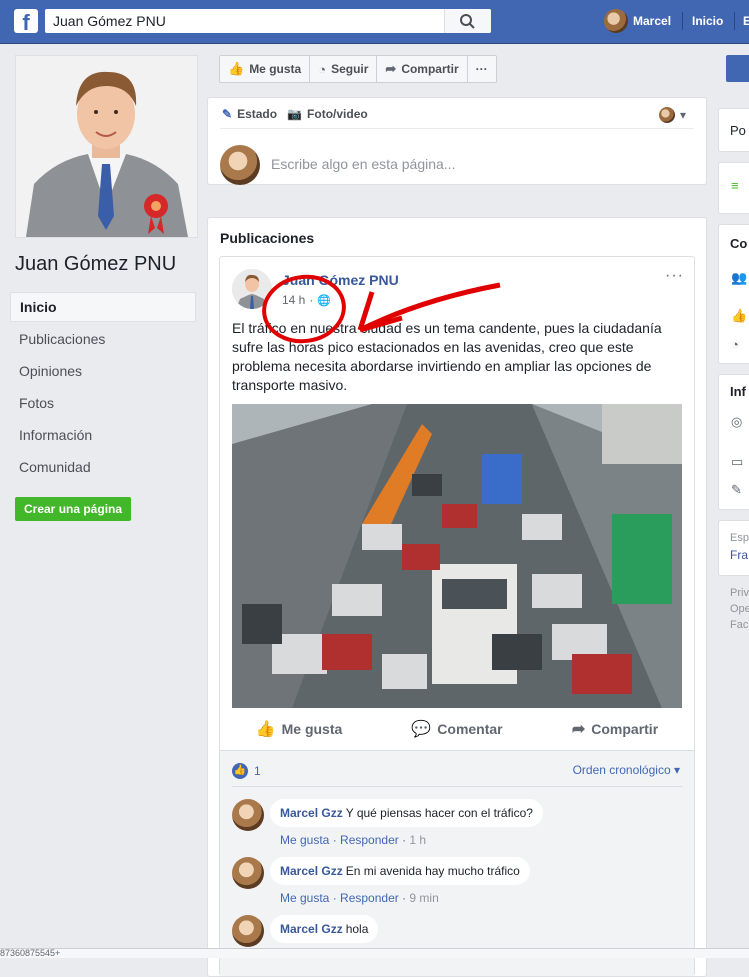  Describe the element at coordinates (381, 309) in the screenshot. I see `annotation-overlay` at that location.